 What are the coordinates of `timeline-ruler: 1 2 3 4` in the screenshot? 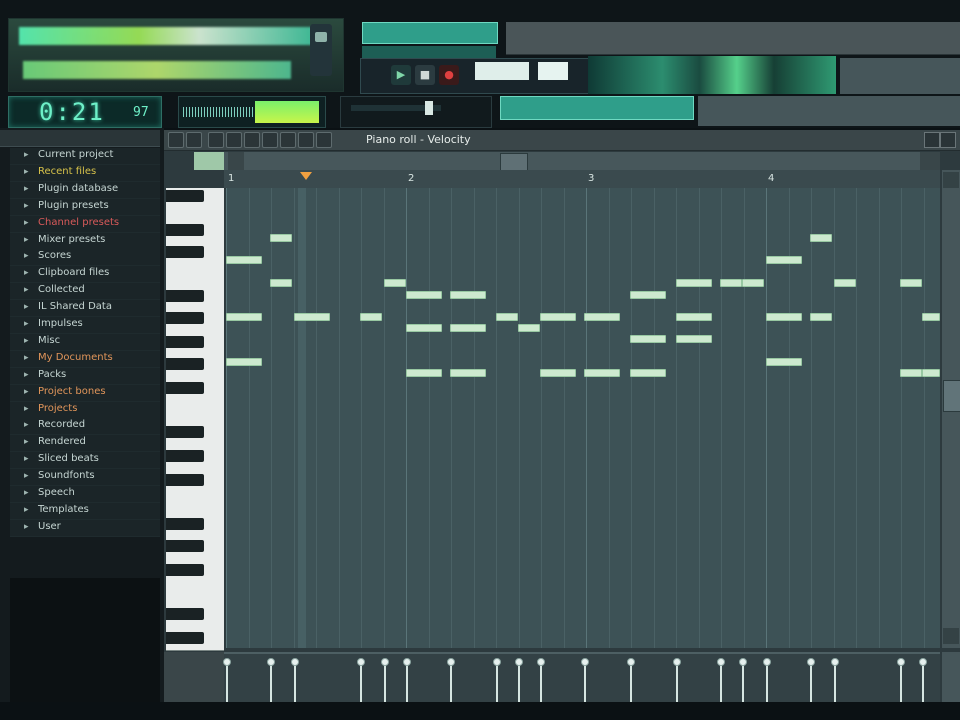 It's located at (582, 179).